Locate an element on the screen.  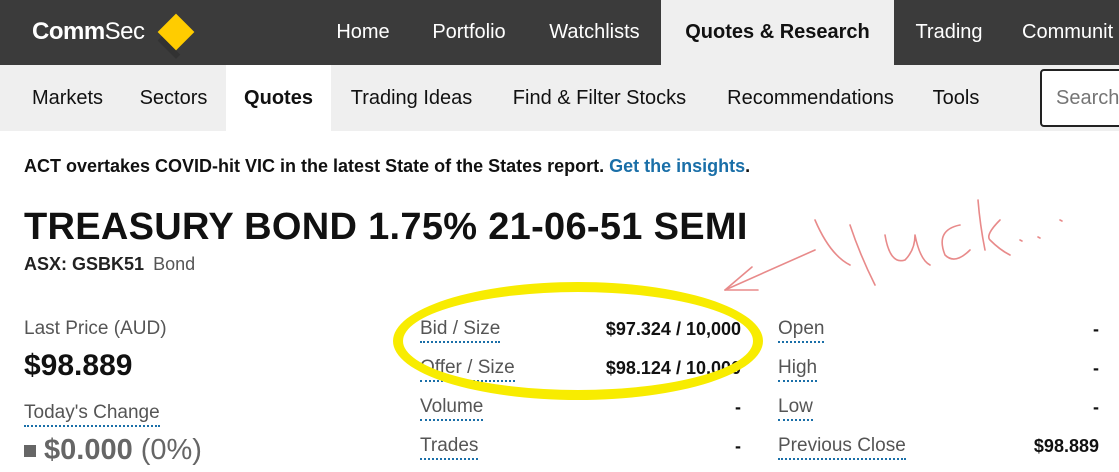
scribble-c is located at coordinates (956, 242).